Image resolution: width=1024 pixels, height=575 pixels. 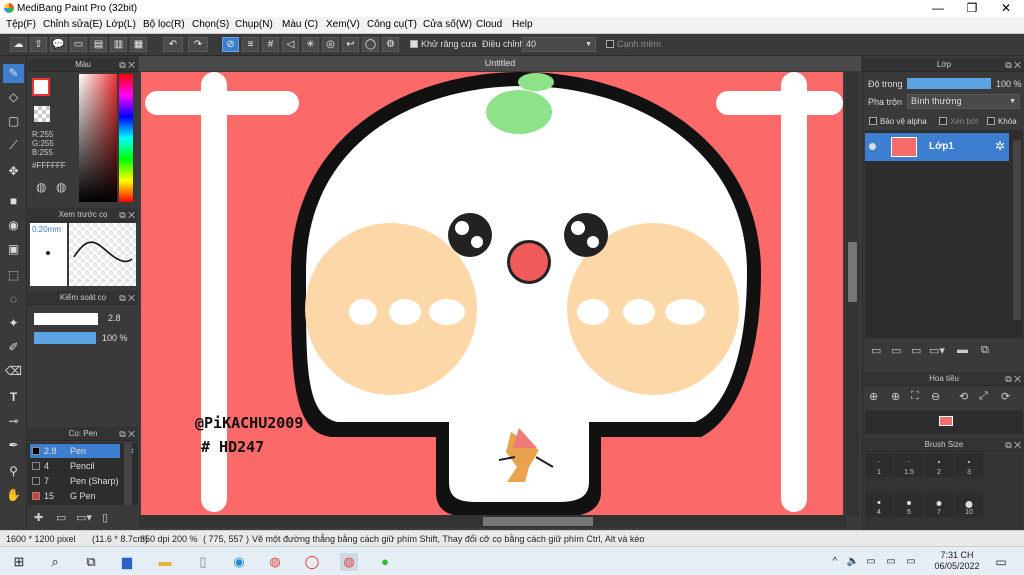 I want to click on snap-perspective-icon: ◁, so click(x=290, y=44).